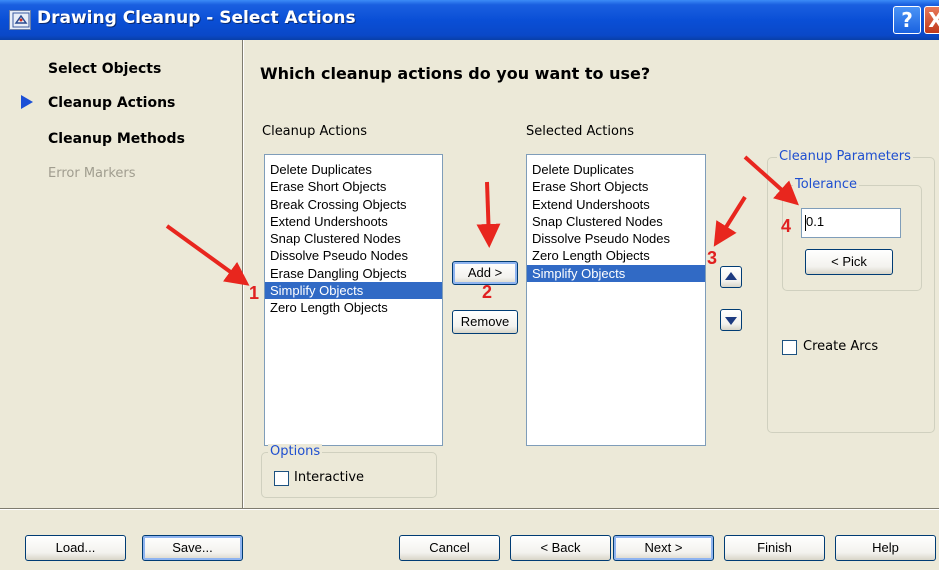 Image resolution: width=939 pixels, height=570 pixels. I want to click on annotation-number-1: 1, so click(254, 293).